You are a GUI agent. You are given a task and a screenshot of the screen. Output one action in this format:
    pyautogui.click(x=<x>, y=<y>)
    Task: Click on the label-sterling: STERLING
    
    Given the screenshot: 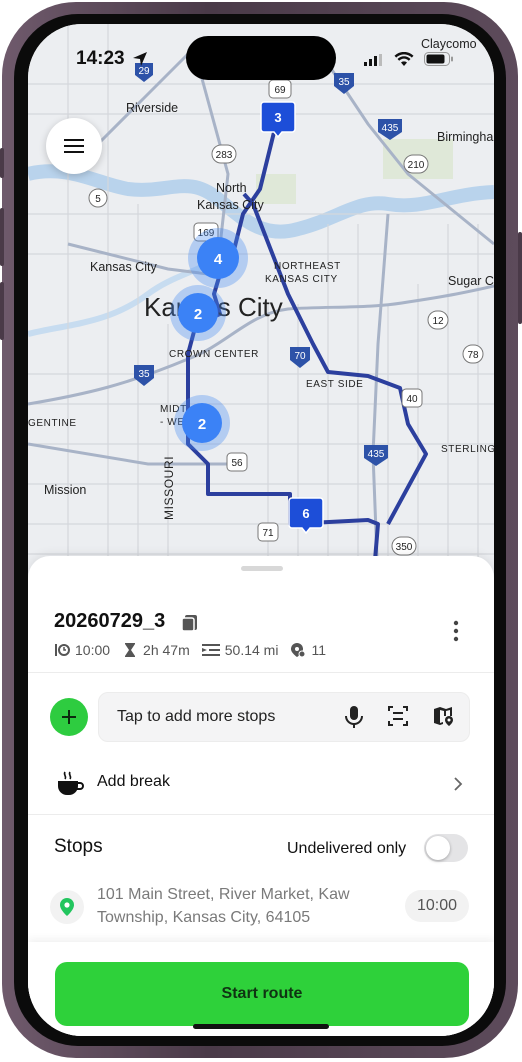 What is the action you would take?
    pyautogui.click(x=467, y=449)
    